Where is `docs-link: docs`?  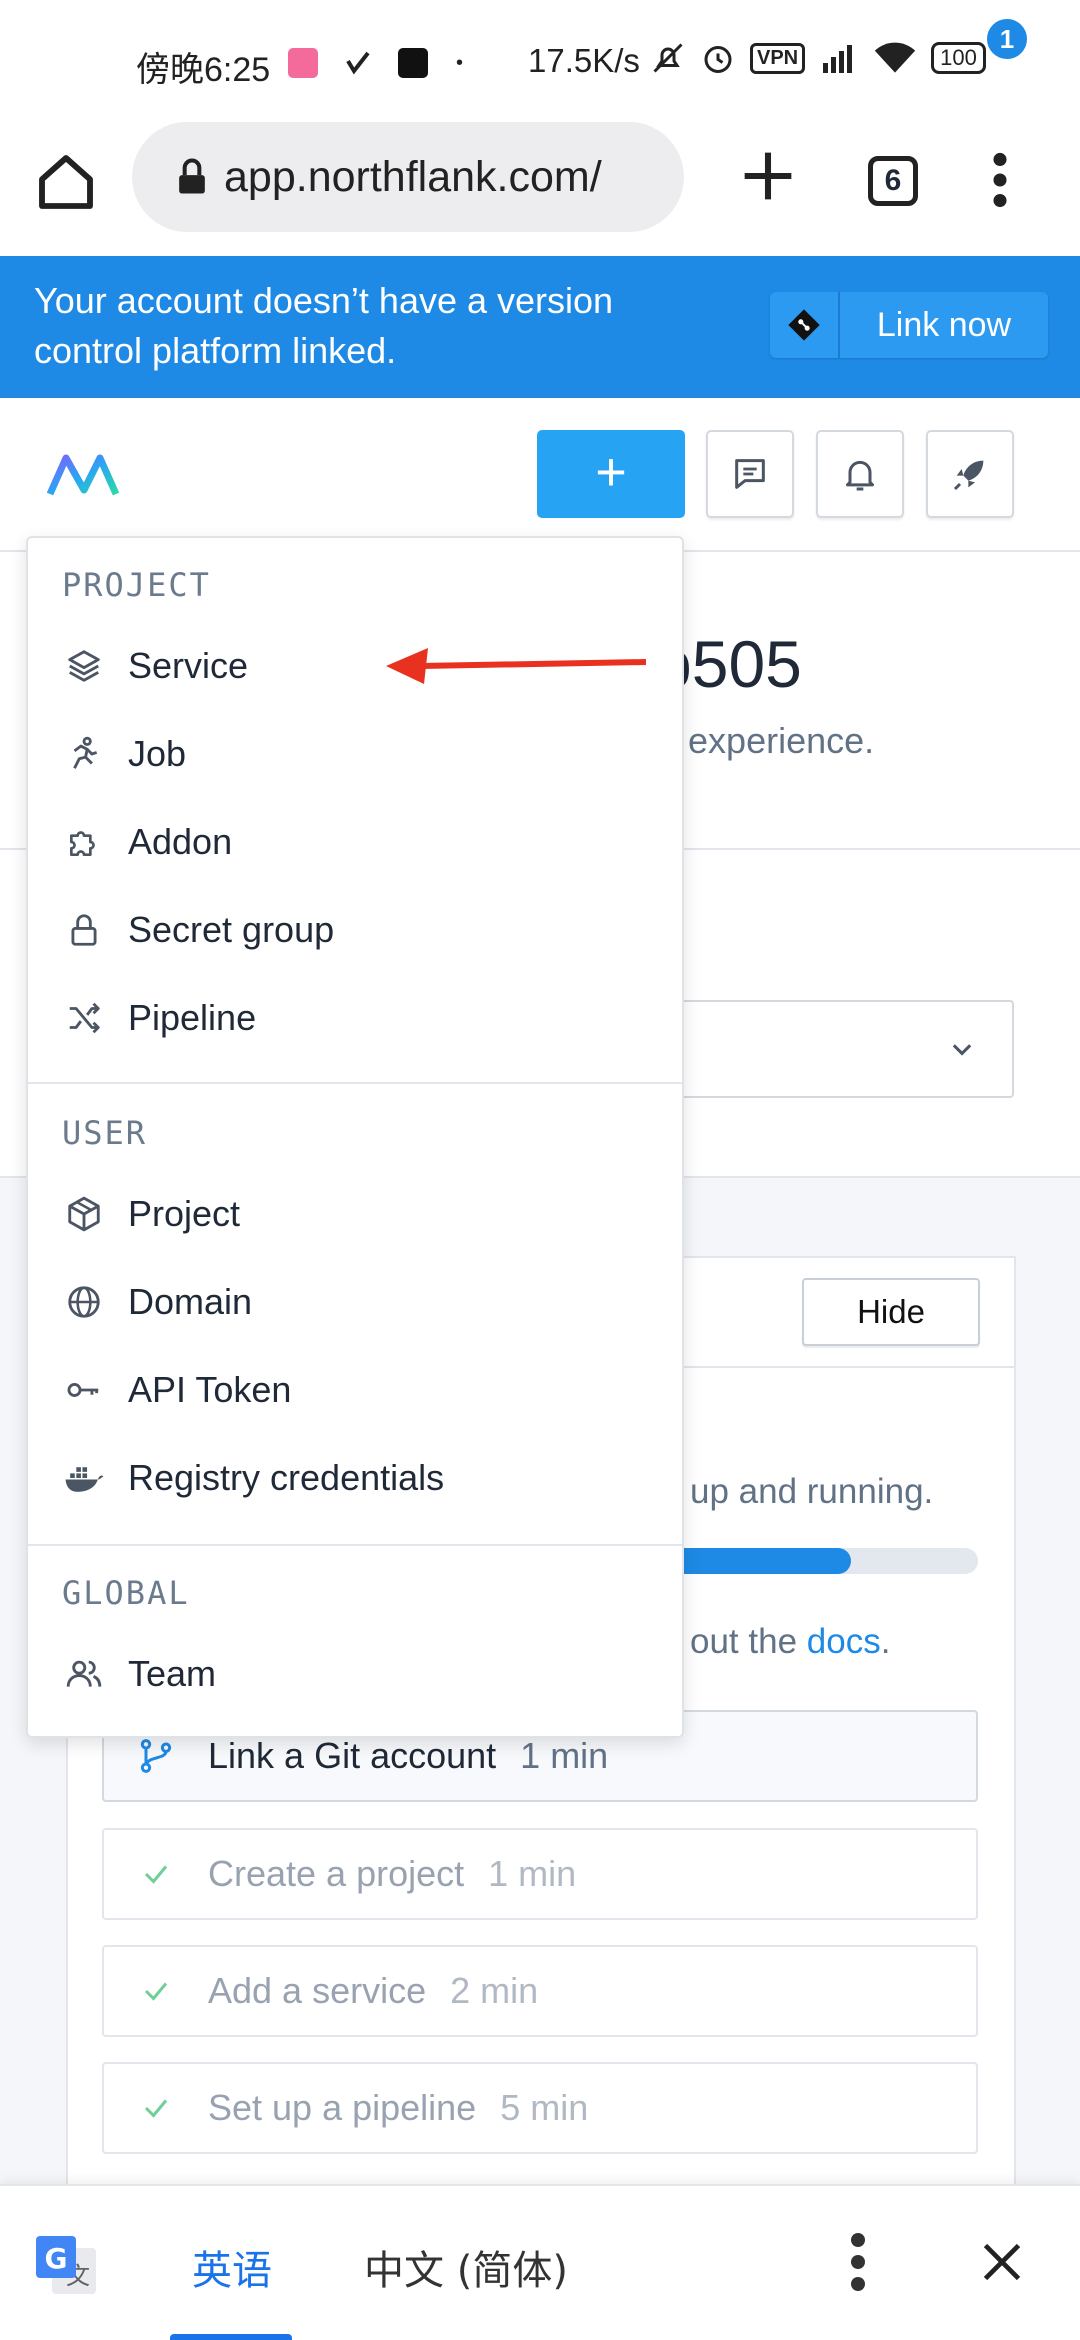 docs-link: docs is located at coordinates (844, 1641).